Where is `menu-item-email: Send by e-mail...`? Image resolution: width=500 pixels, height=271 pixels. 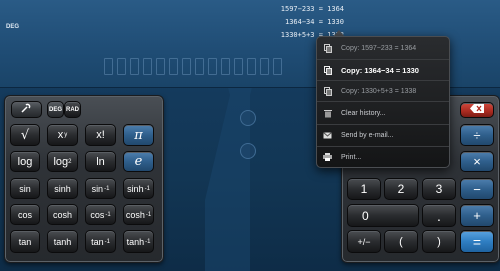
menu-item-email: Send by e-mail... is located at coordinates (383, 135).